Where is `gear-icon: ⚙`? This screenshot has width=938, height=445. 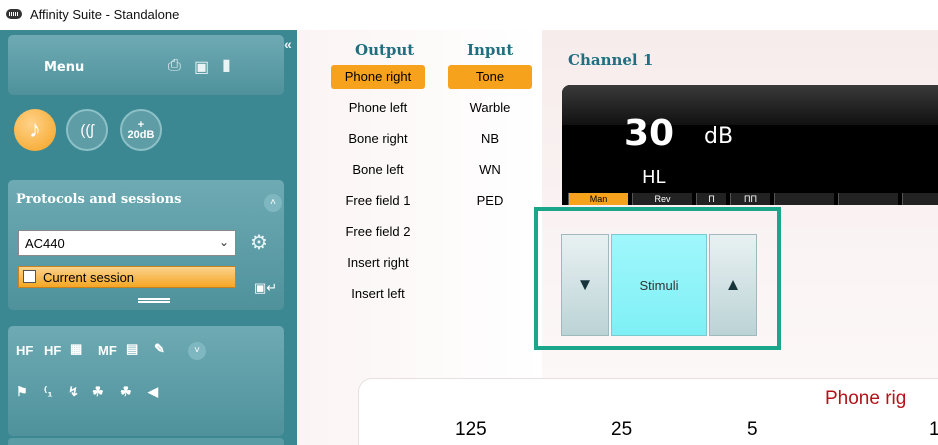 gear-icon: ⚙ is located at coordinates (259, 242).